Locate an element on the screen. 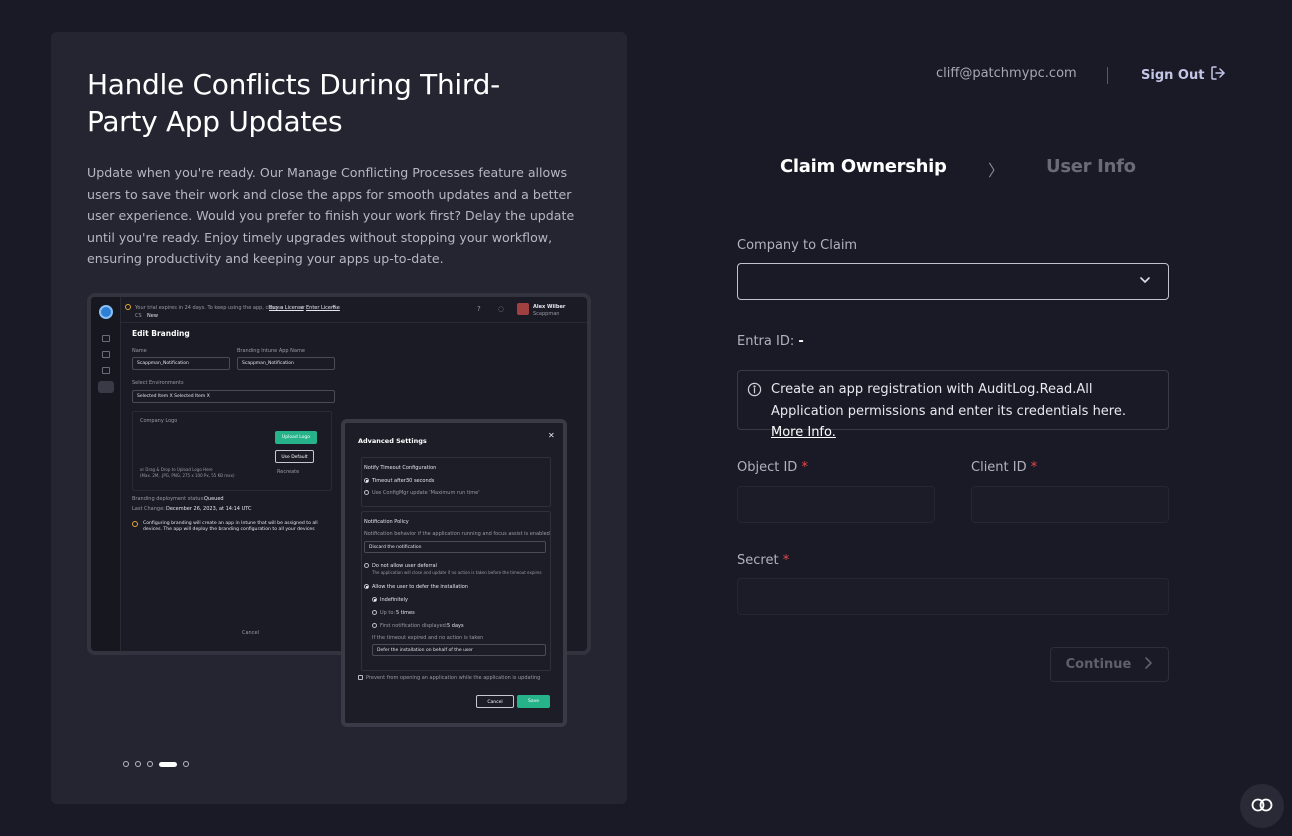  app-logo-icon is located at coordinates (106, 312).